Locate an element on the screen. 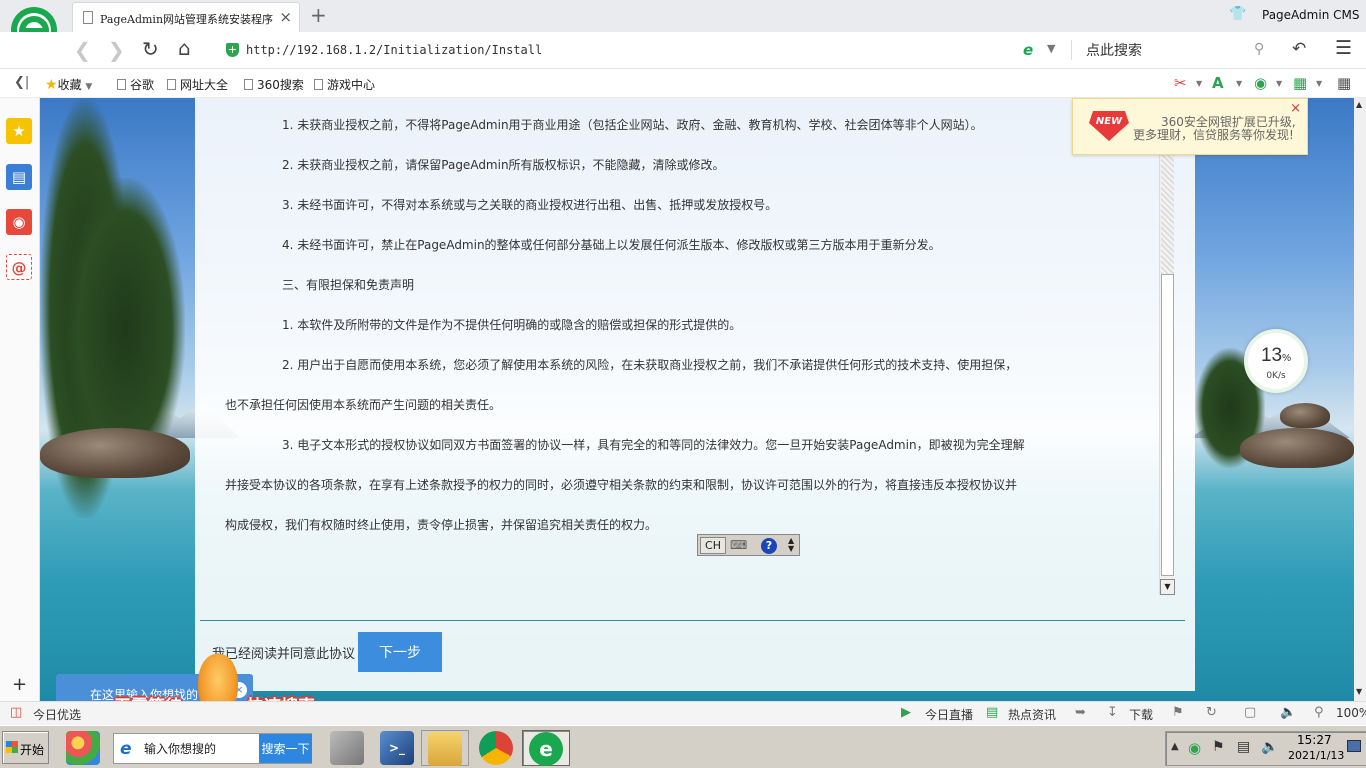 The width and height of the screenshot is (1366, 768). volume-icon: 🔈 is located at coordinates (1288, 712).